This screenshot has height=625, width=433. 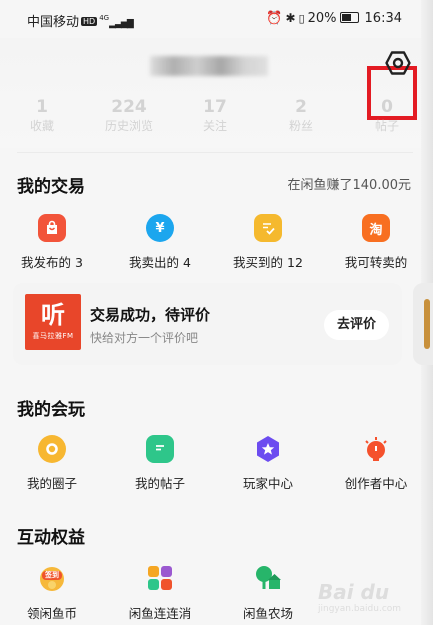 What do you see at coordinates (214, 126) in the screenshot?
I see `stat-label: 关注` at bounding box center [214, 126].